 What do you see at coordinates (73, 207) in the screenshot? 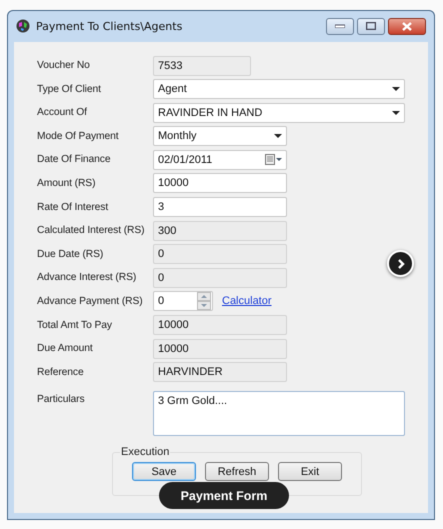
I see `field-label: Rate Of Interest` at bounding box center [73, 207].